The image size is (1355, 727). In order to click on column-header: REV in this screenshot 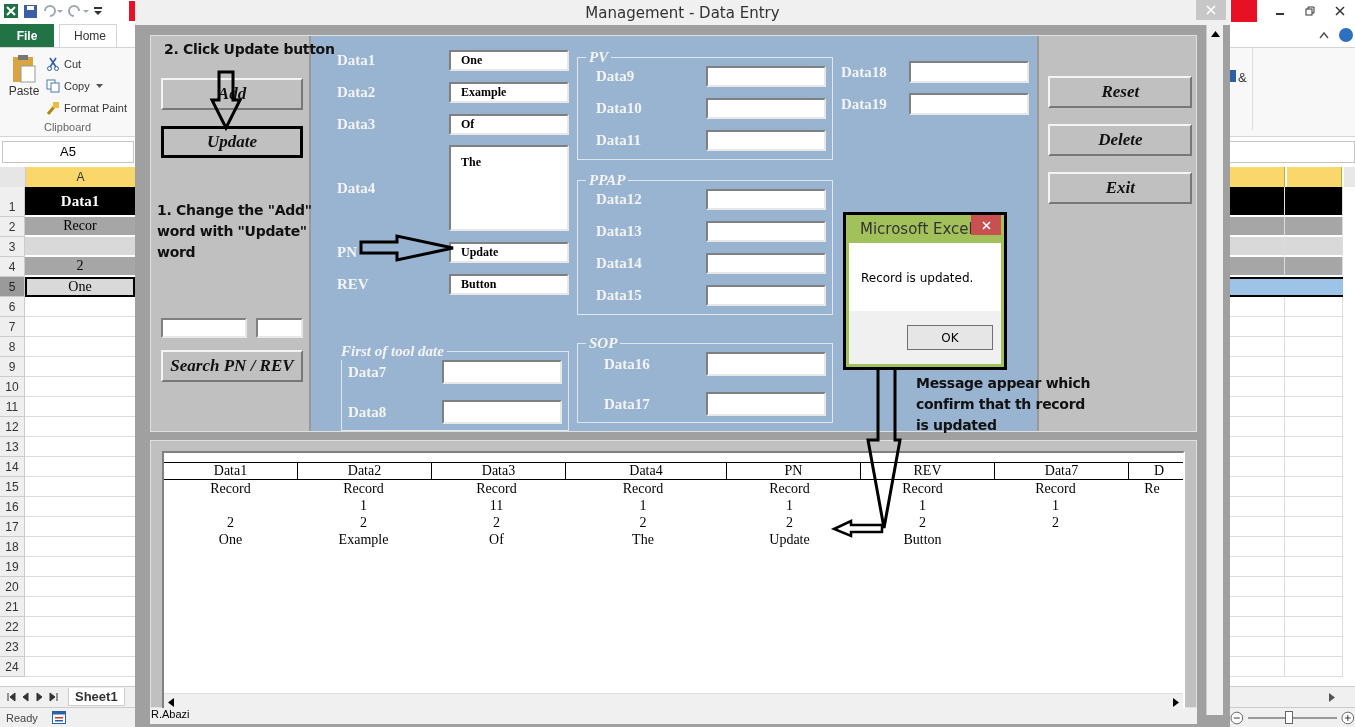, I will do `click(927, 471)`.